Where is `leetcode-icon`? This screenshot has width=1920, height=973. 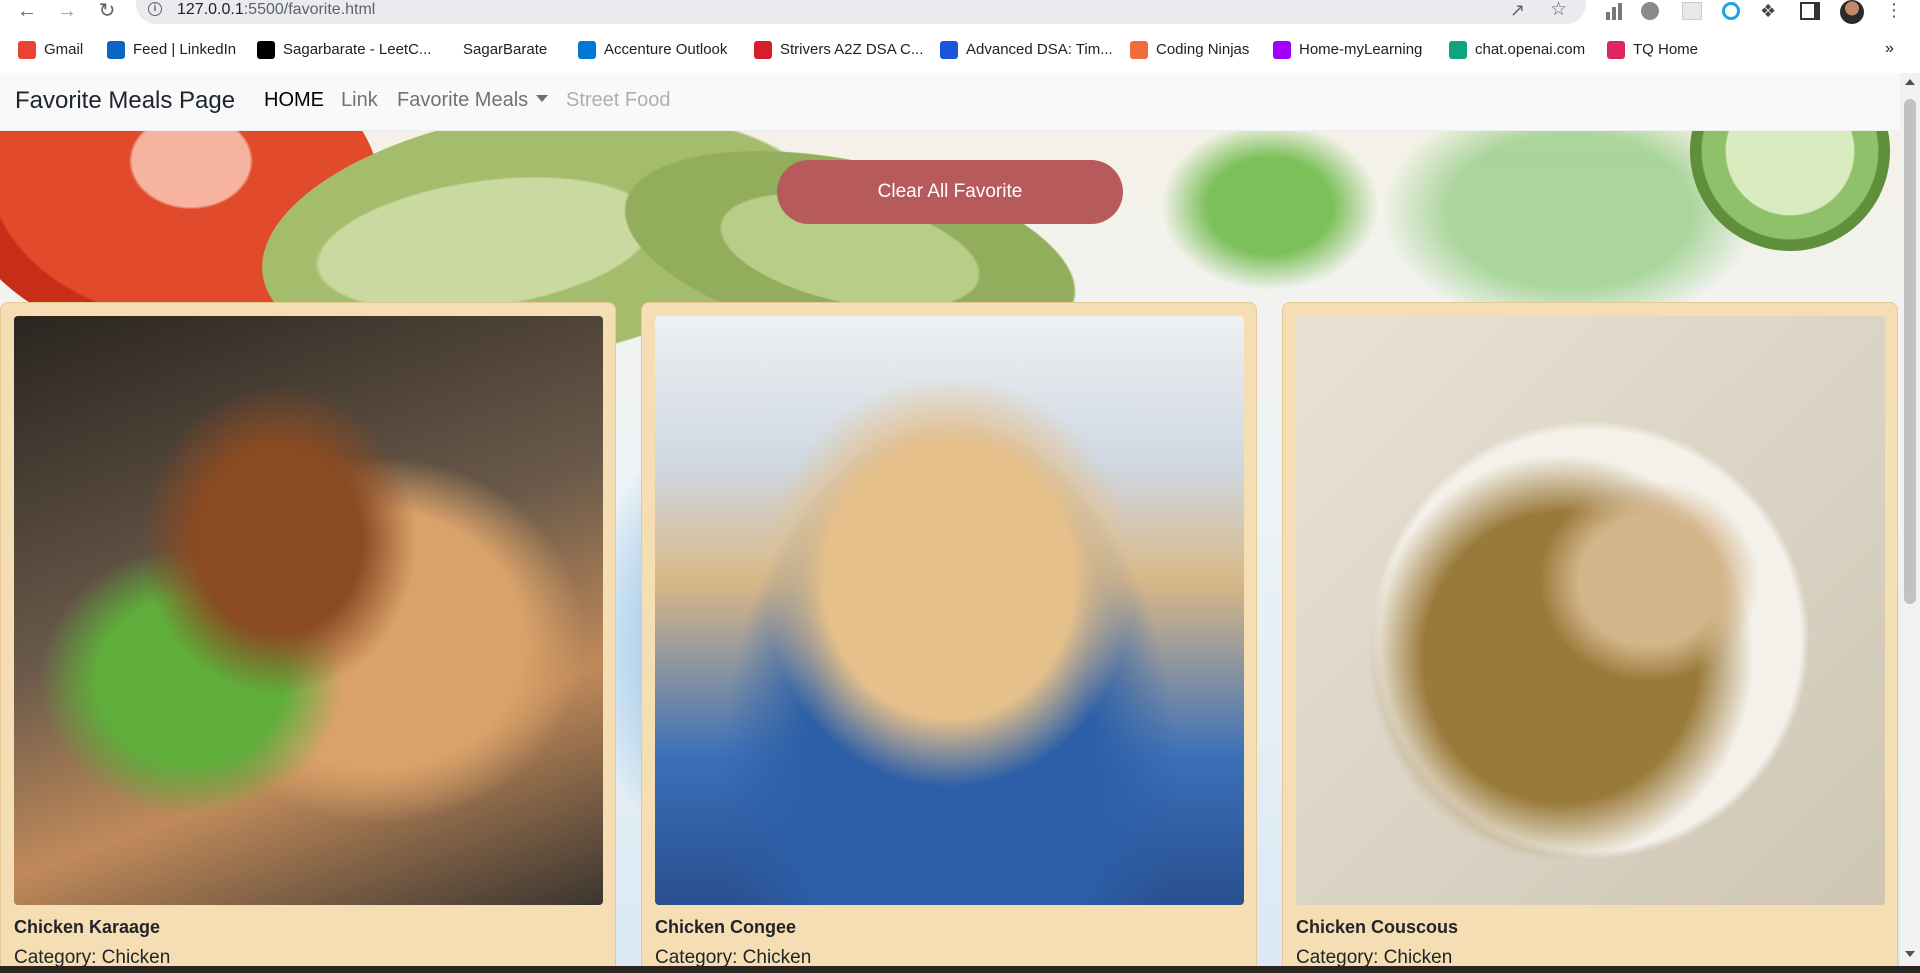
leetcode-icon is located at coordinates (266, 50).